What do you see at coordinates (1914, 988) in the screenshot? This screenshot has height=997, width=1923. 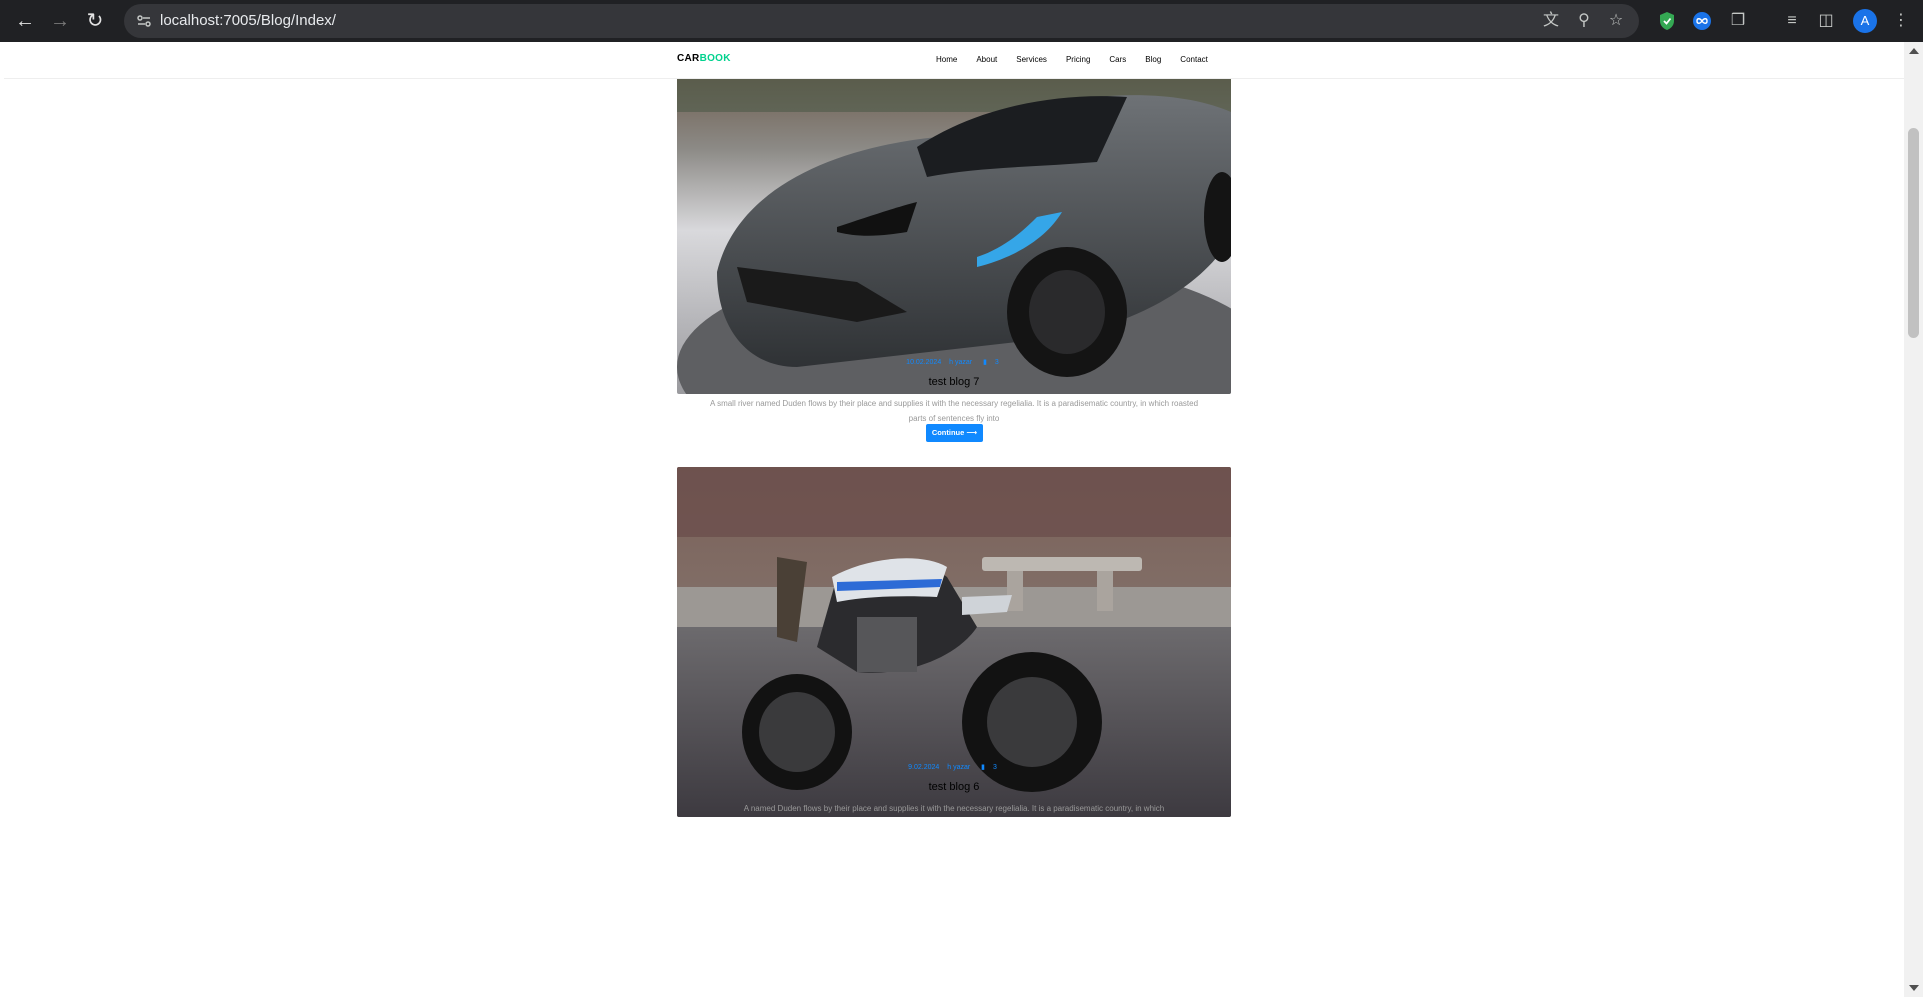 I see `scroll-down-arrow-icon` at bounding box center [1914, 988].